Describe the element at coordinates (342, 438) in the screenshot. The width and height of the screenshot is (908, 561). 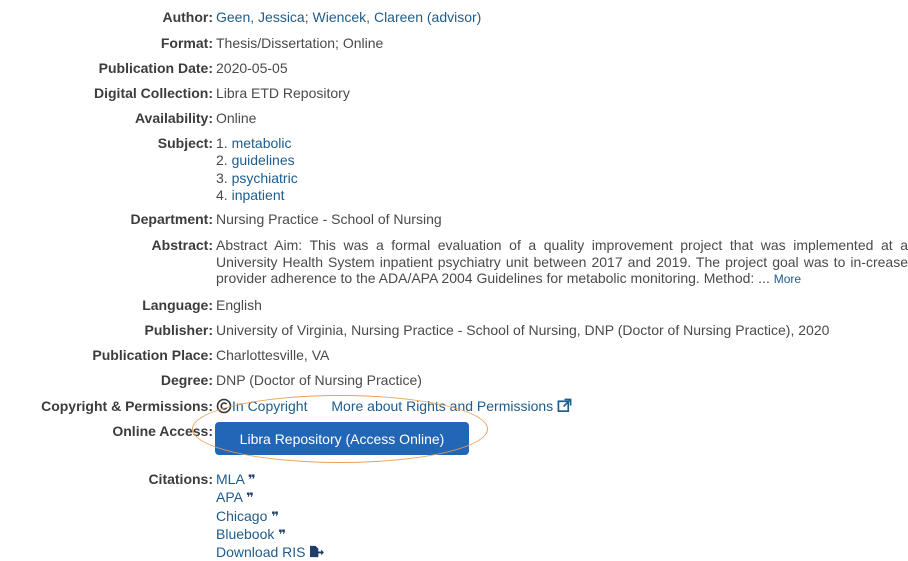
I see `libra-repository-button: Libra Repository (Access Online)` at that location.